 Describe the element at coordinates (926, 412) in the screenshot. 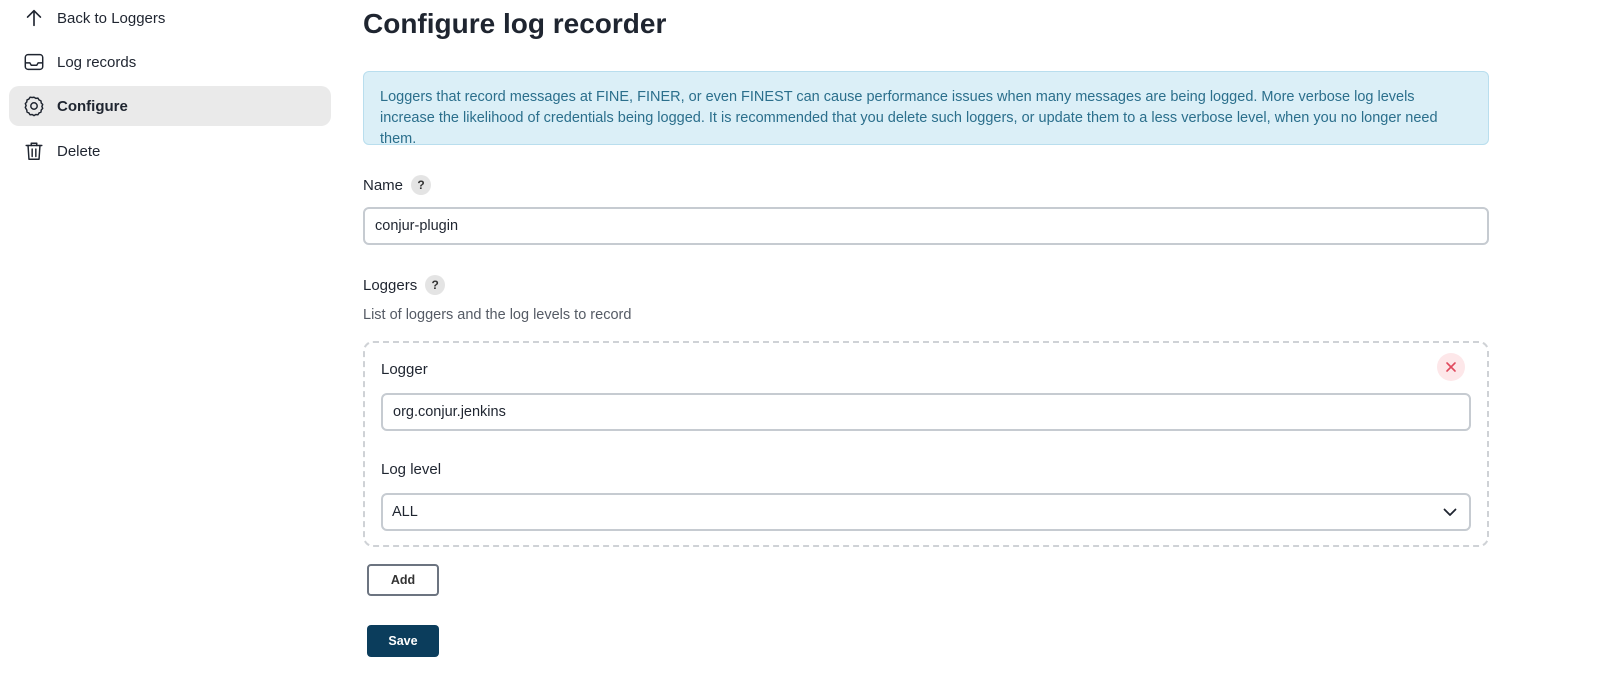

I see `logger-input` at that location.